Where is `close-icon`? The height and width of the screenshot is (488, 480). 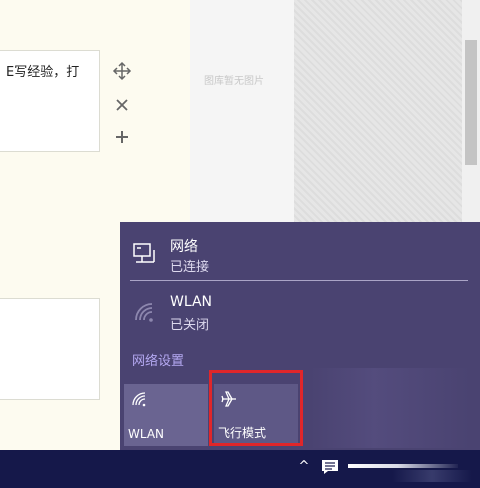
close-icon is located at coordinates (122, 105).